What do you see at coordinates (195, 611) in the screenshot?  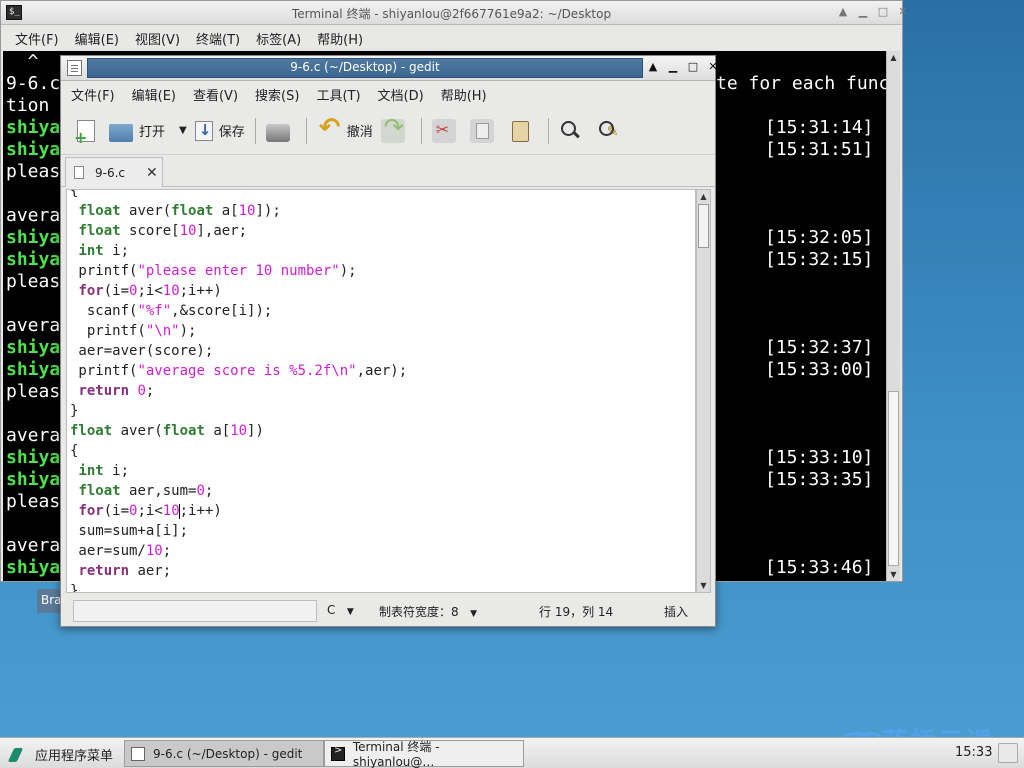 I see `status-message-field` at bounding box center [195, 611].